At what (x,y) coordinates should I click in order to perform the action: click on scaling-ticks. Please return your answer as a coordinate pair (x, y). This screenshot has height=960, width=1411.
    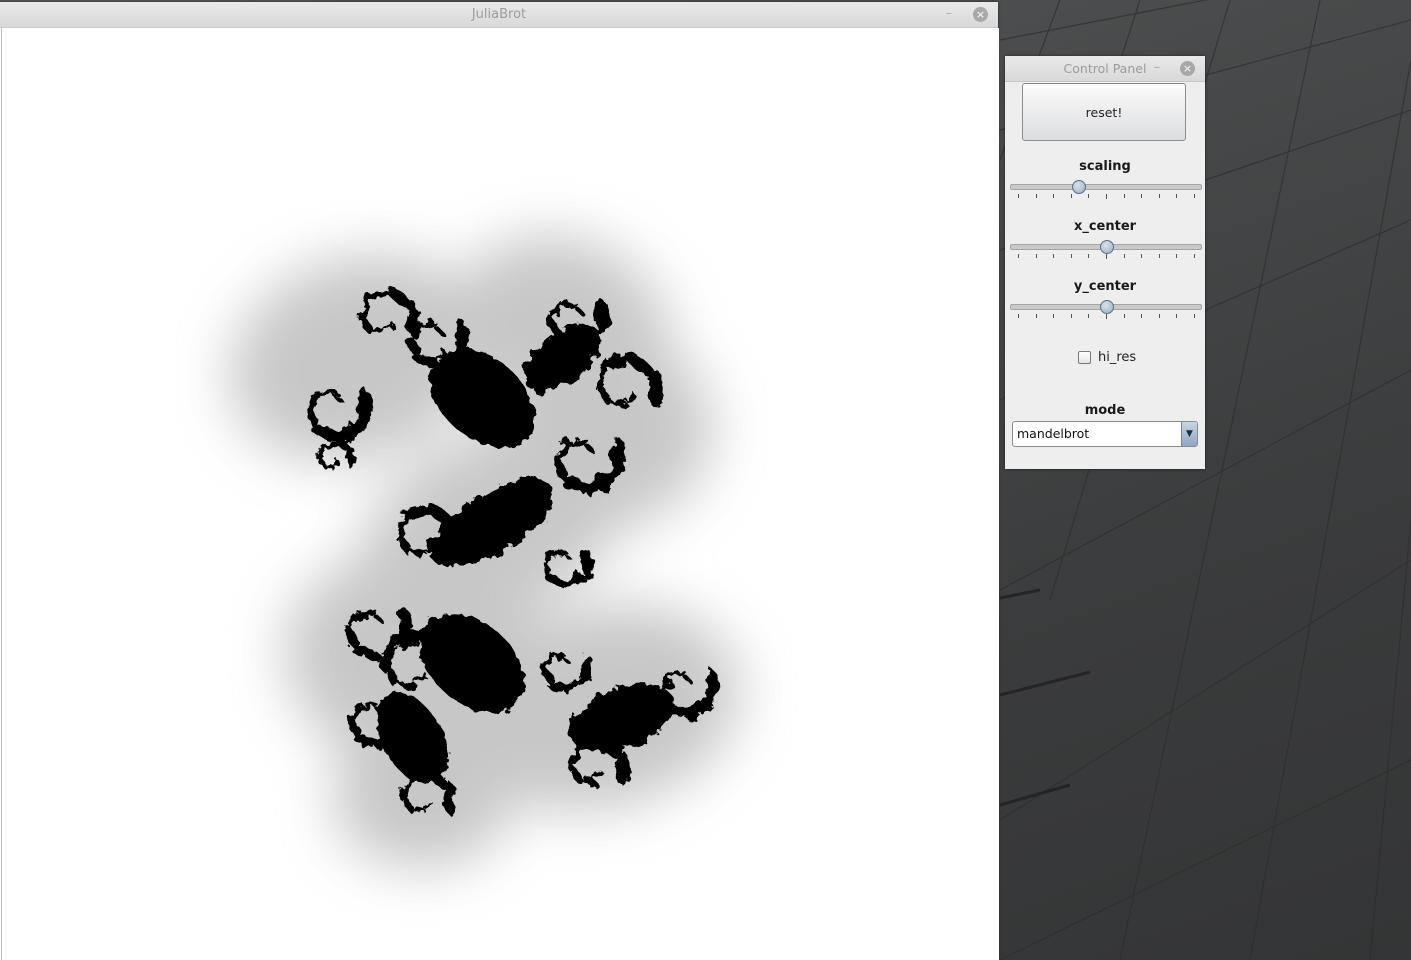
    Looking at the image, I should click on (1106, 196).